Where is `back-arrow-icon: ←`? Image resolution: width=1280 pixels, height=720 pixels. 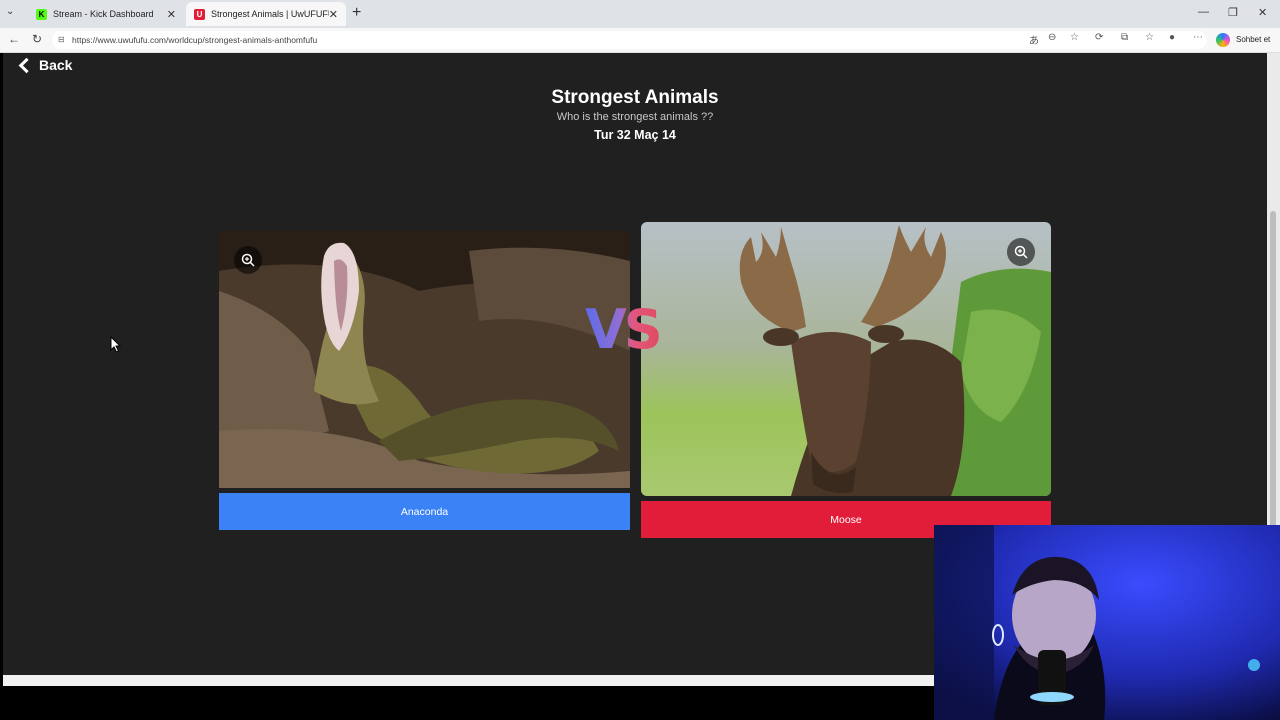
back-arrow-icon: ← is located at coordinates (14, 39).